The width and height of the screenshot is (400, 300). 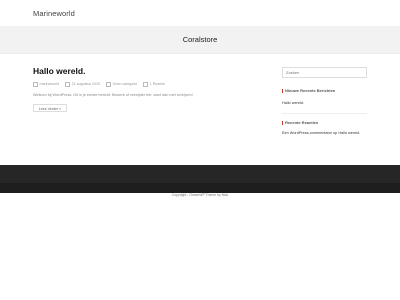 What do you see at coordinates (68, 84) in the screenshot?
I see `clock-icon` at bounding box center [68, 84].